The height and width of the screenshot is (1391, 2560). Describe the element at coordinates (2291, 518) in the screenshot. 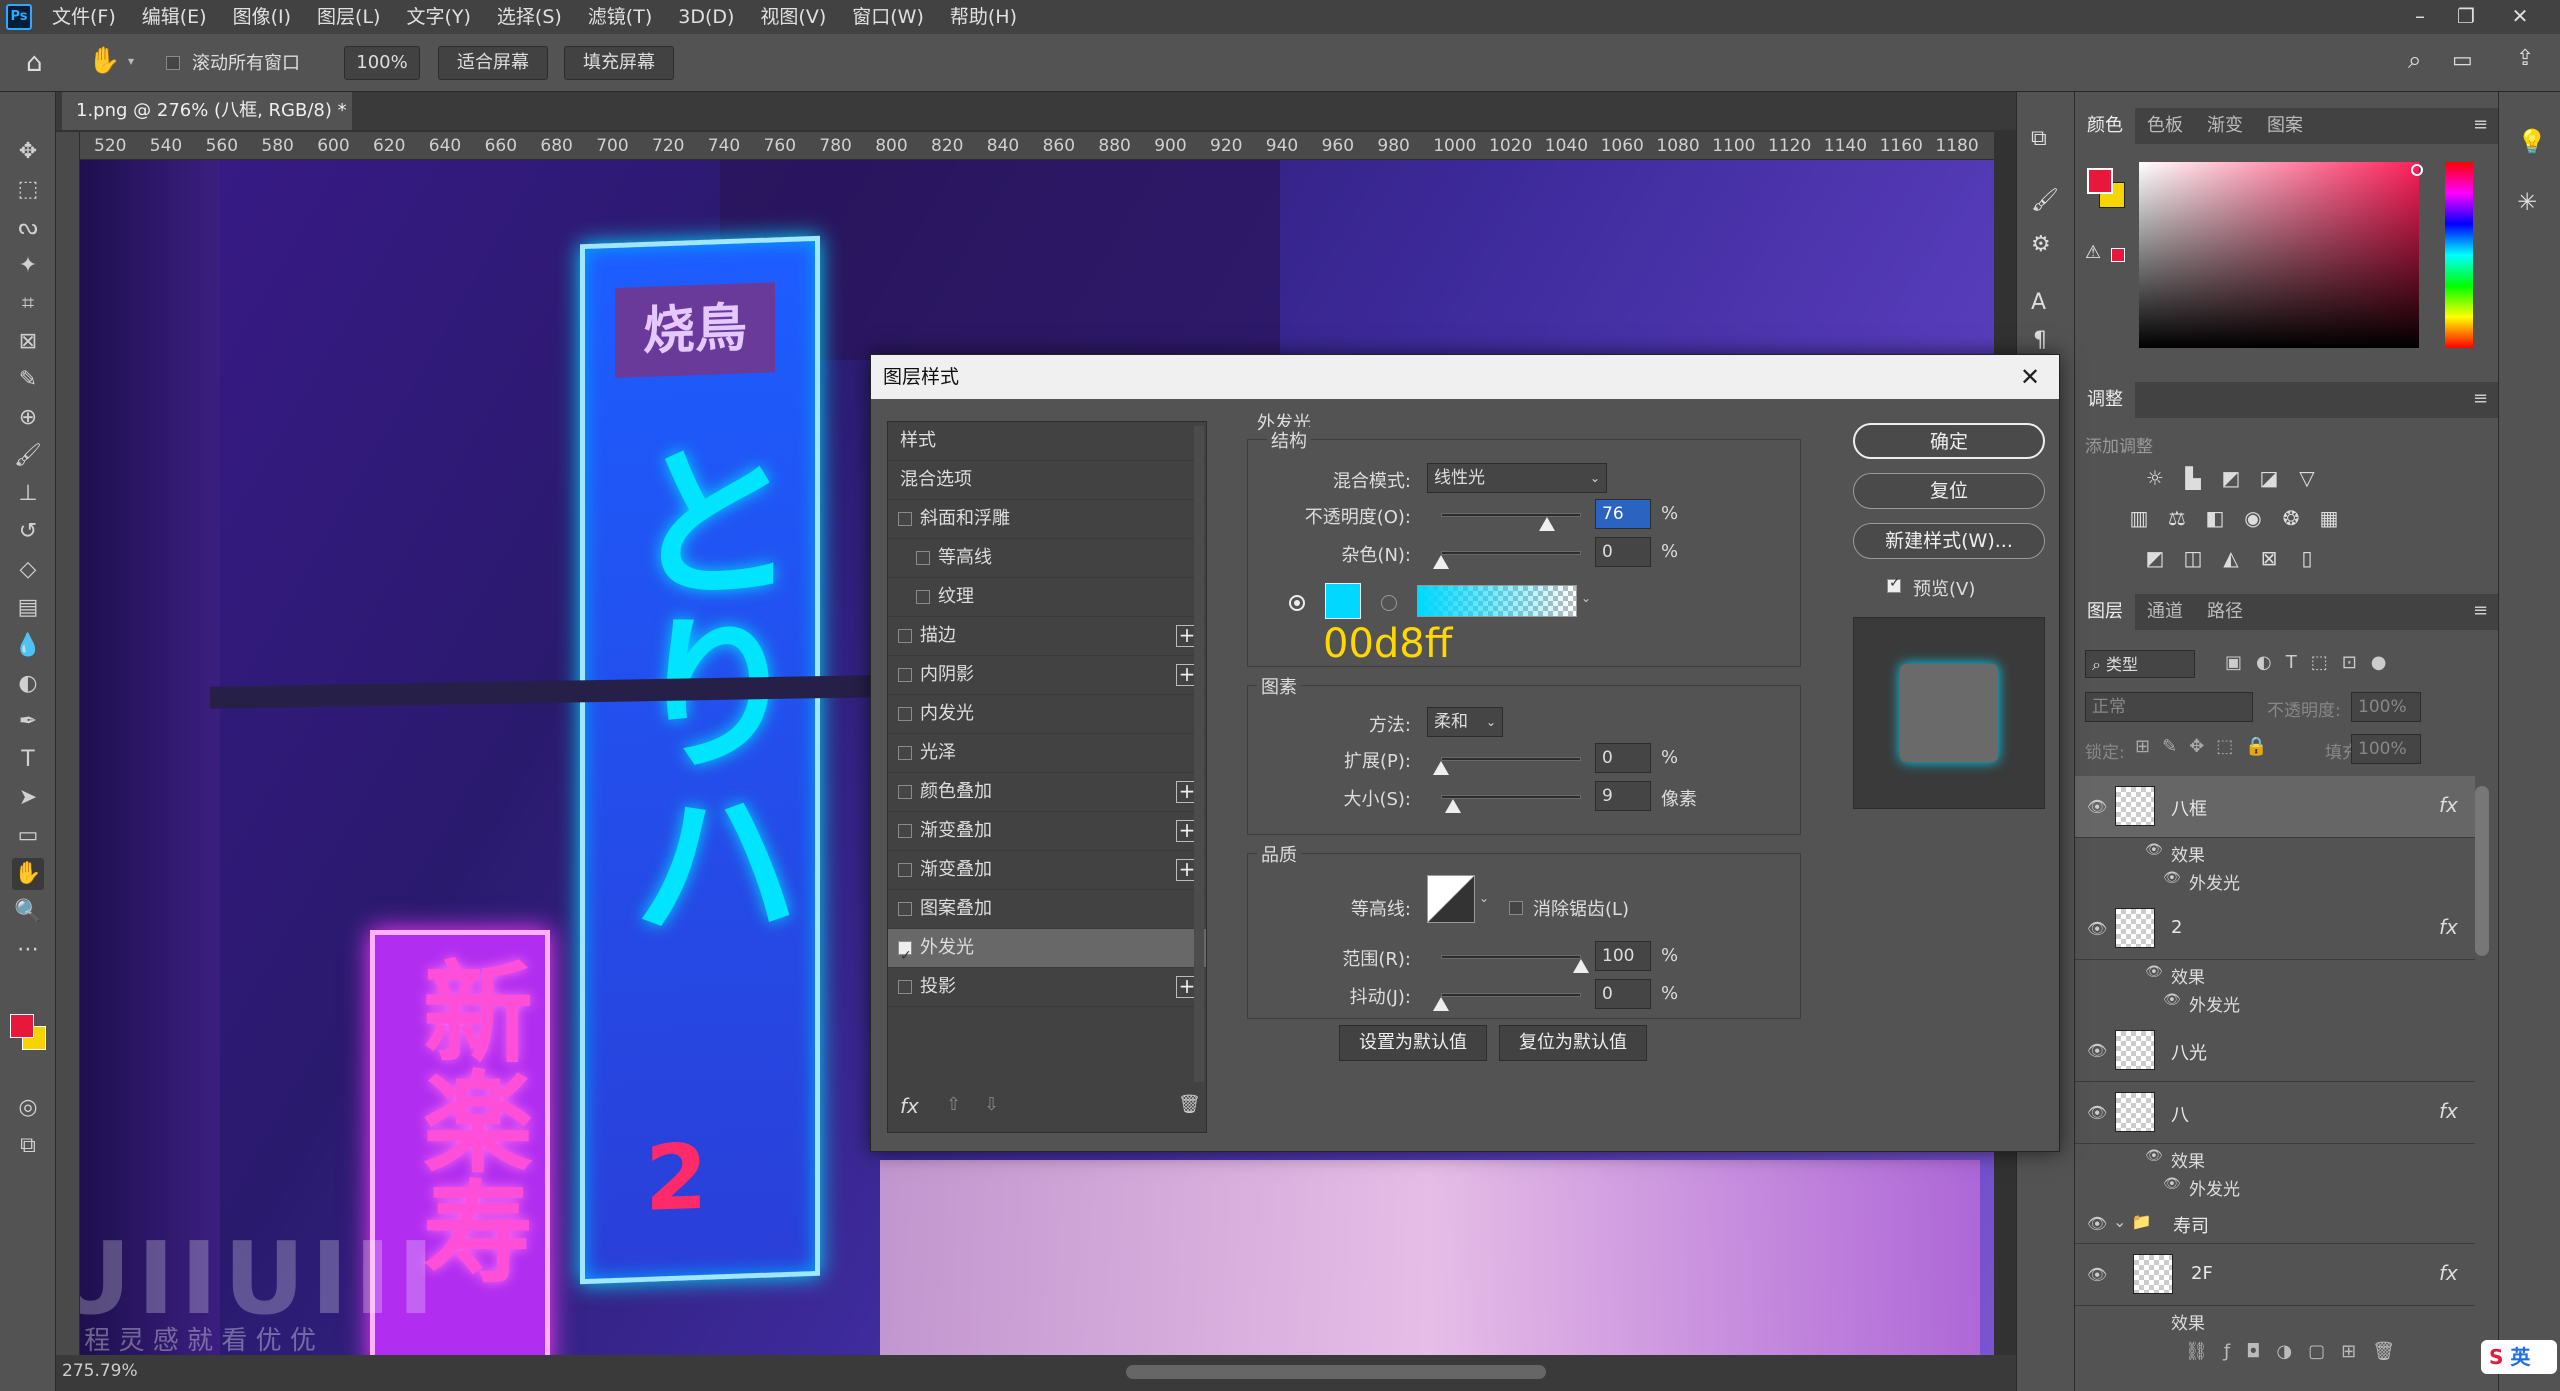

I see `channel-mixer-icon: ❂` at that location.